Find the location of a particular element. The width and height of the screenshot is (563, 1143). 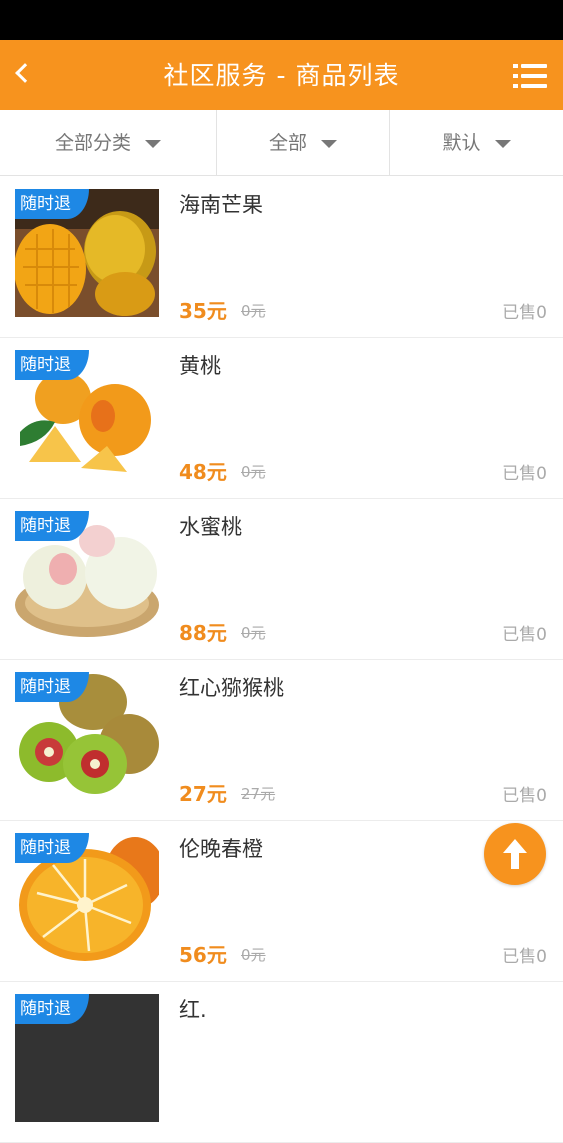

product-image: 随时退 is located at coordinates (87, 1058).